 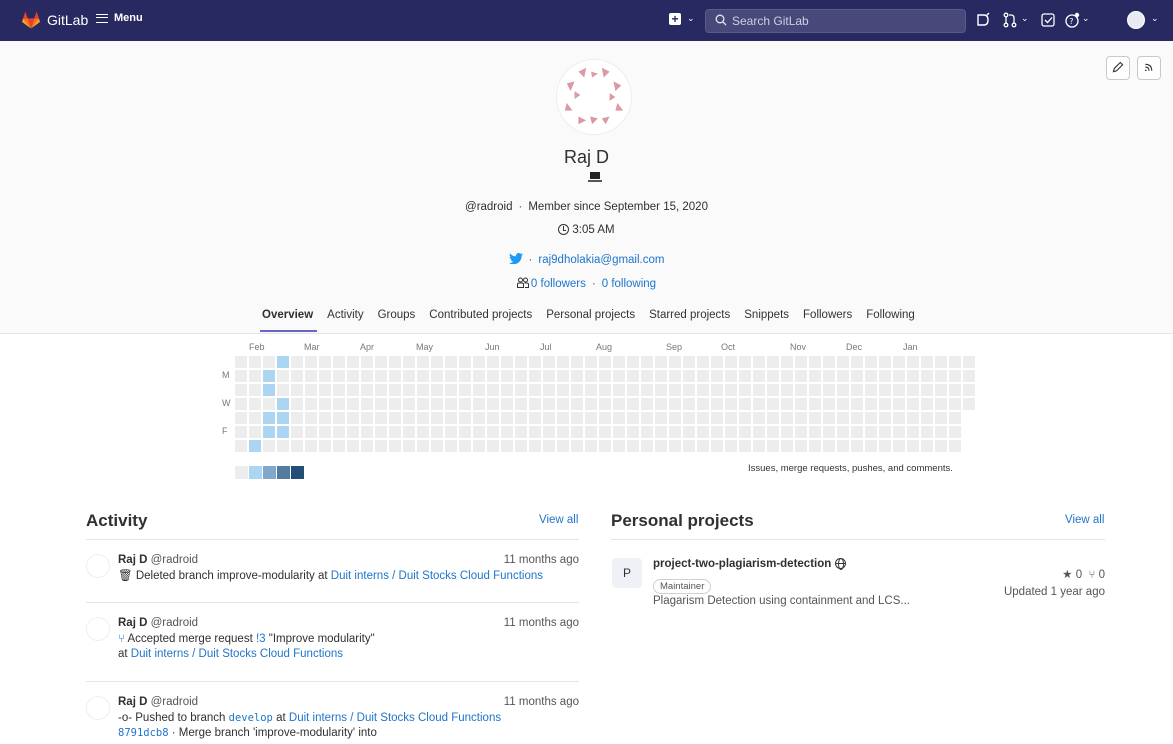 What do you see at coordinates (590, 319) in the screenshot?
I see `tab-personal-projects: Personal projects` at bounding box center [590, 319].